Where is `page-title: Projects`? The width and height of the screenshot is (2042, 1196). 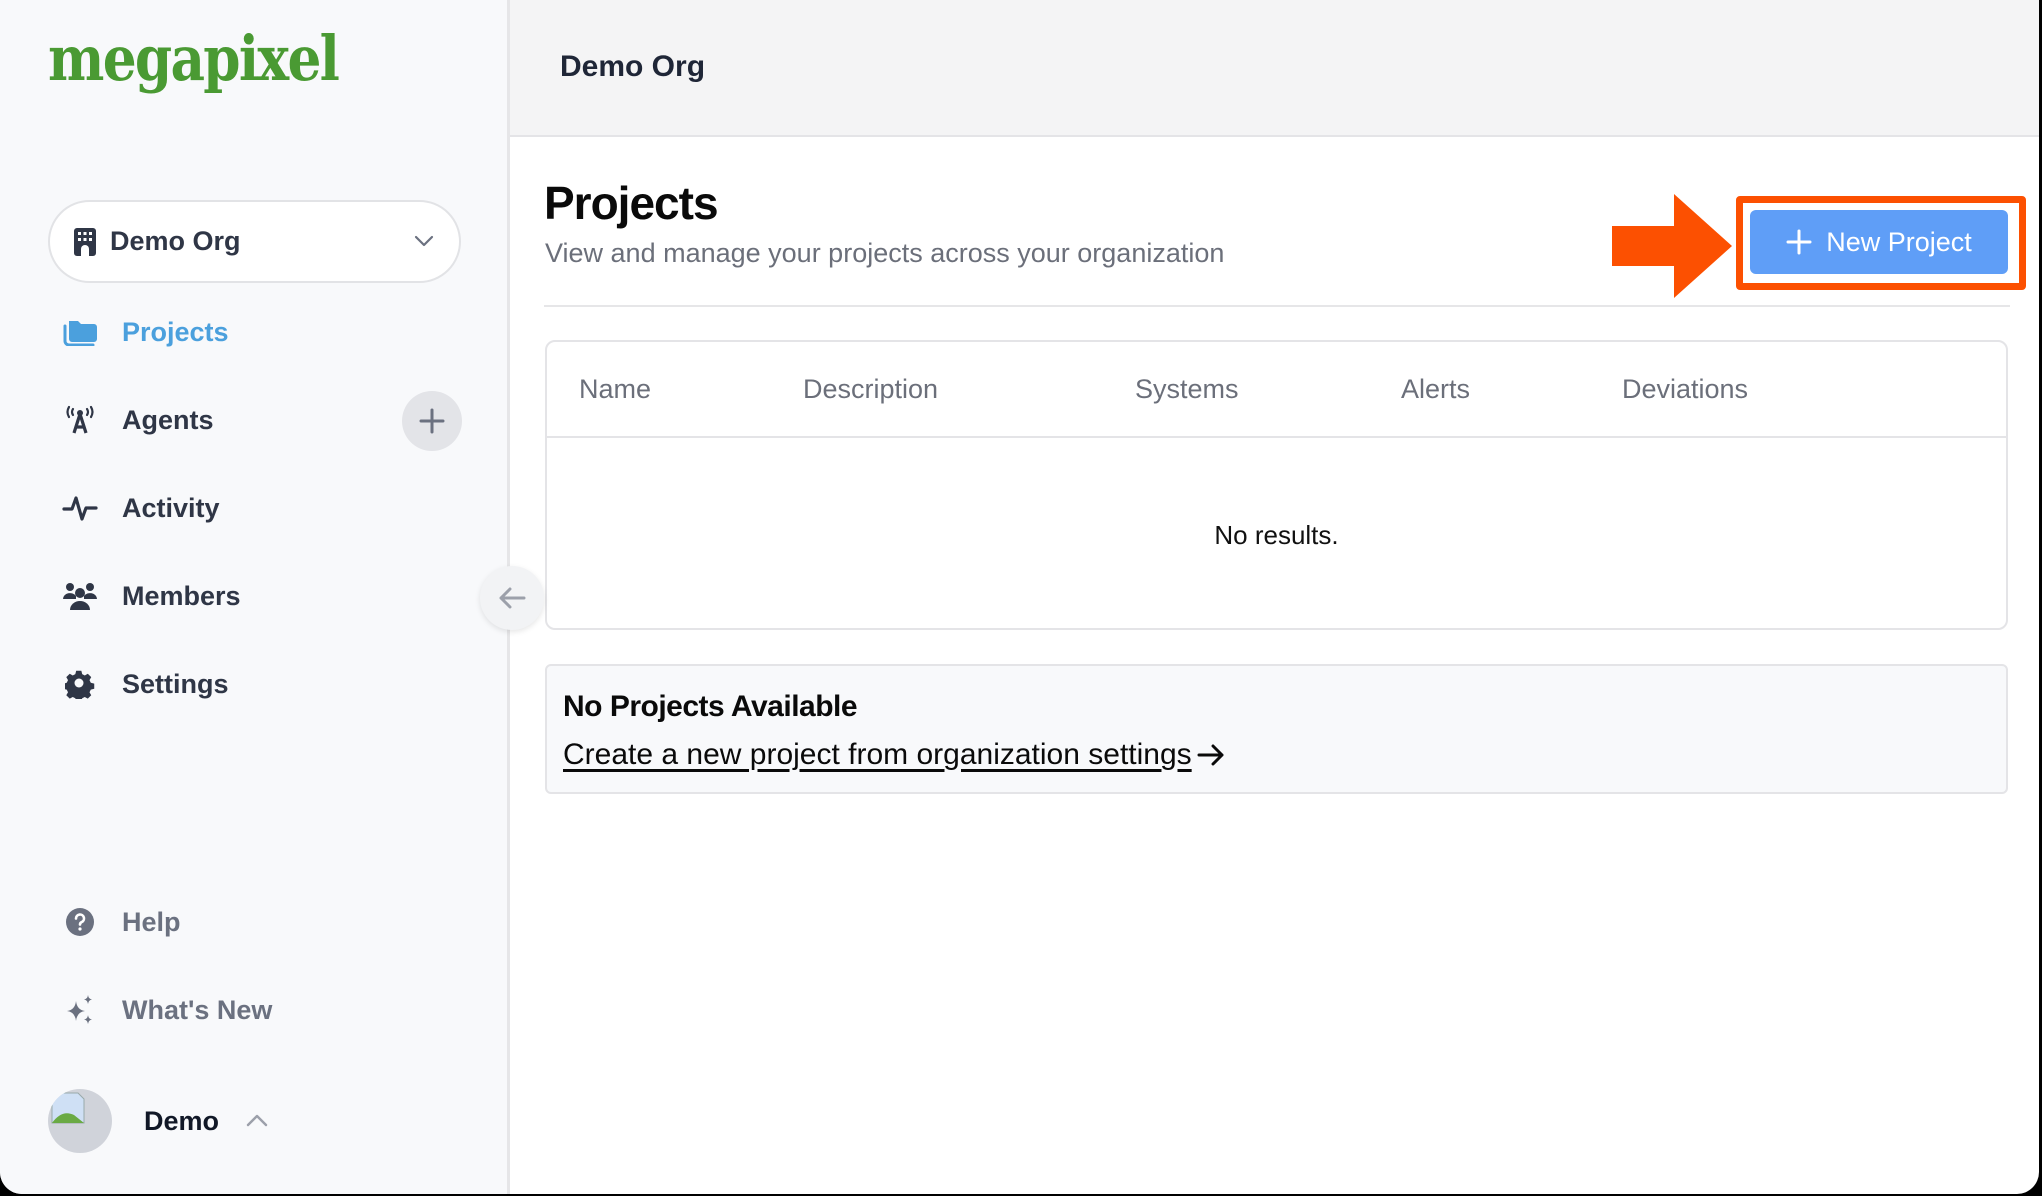
page-title: Projects is located at coordinates (631, 203).